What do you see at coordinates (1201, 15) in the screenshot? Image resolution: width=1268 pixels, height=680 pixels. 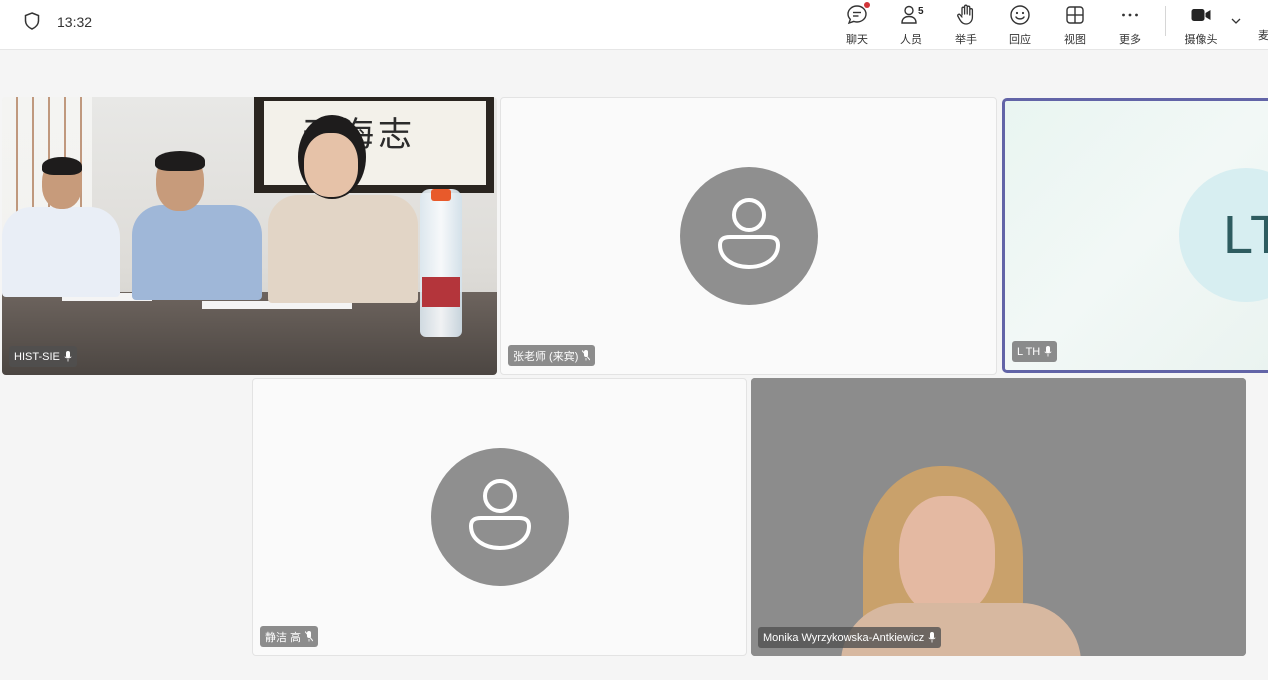 I see `camera-icon` at bounding box center [1201, 15].